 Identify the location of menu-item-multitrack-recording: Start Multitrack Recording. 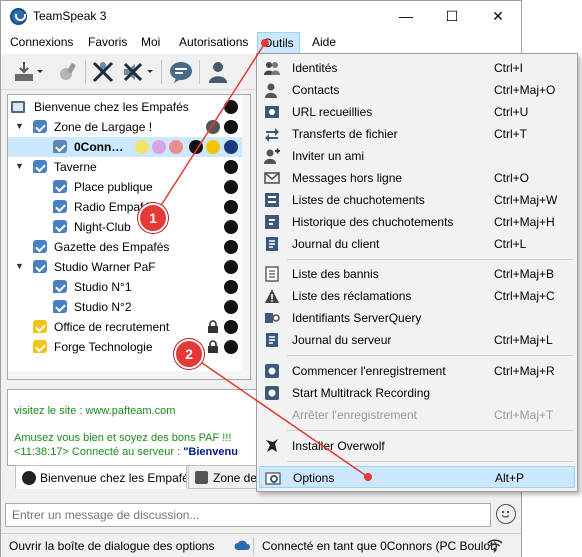
(417, 393).